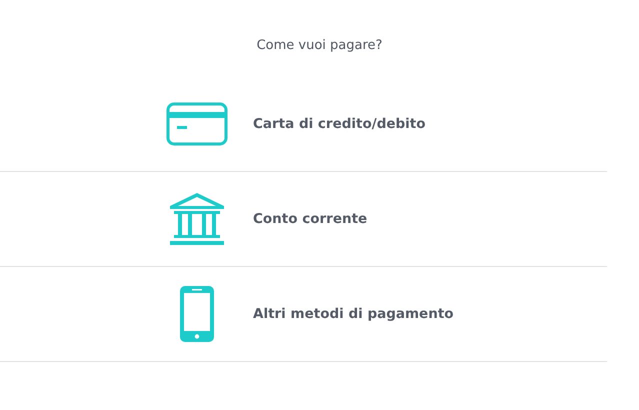  Describe the element at coordinates (197, 124) in the screenshot. I see `credit-card-icon` at that location.